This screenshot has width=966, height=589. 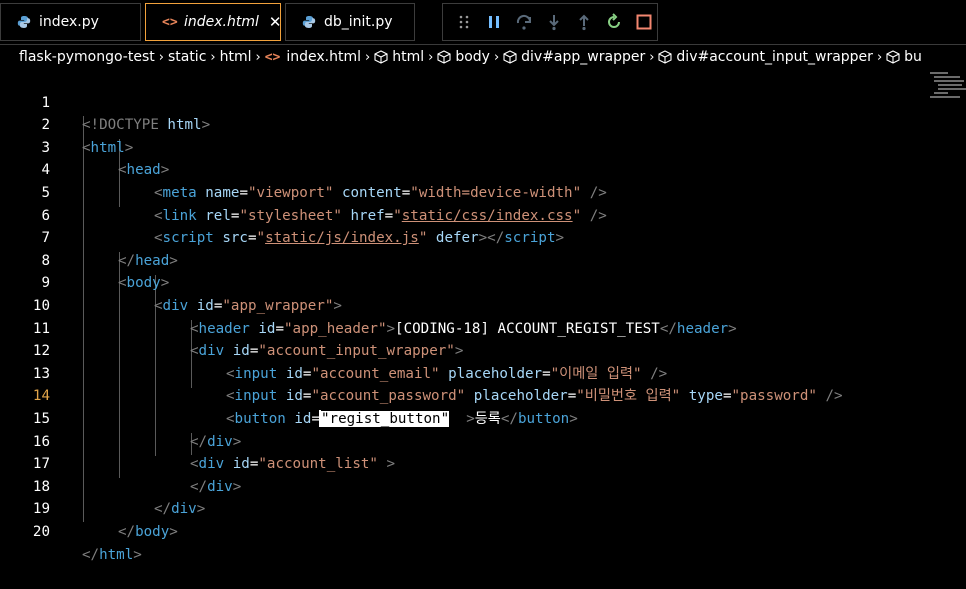 What do you see at coordinates (460, 463) in the screenshot?
I see `code-line: 17 </div>` at bounding box center [460, 463].